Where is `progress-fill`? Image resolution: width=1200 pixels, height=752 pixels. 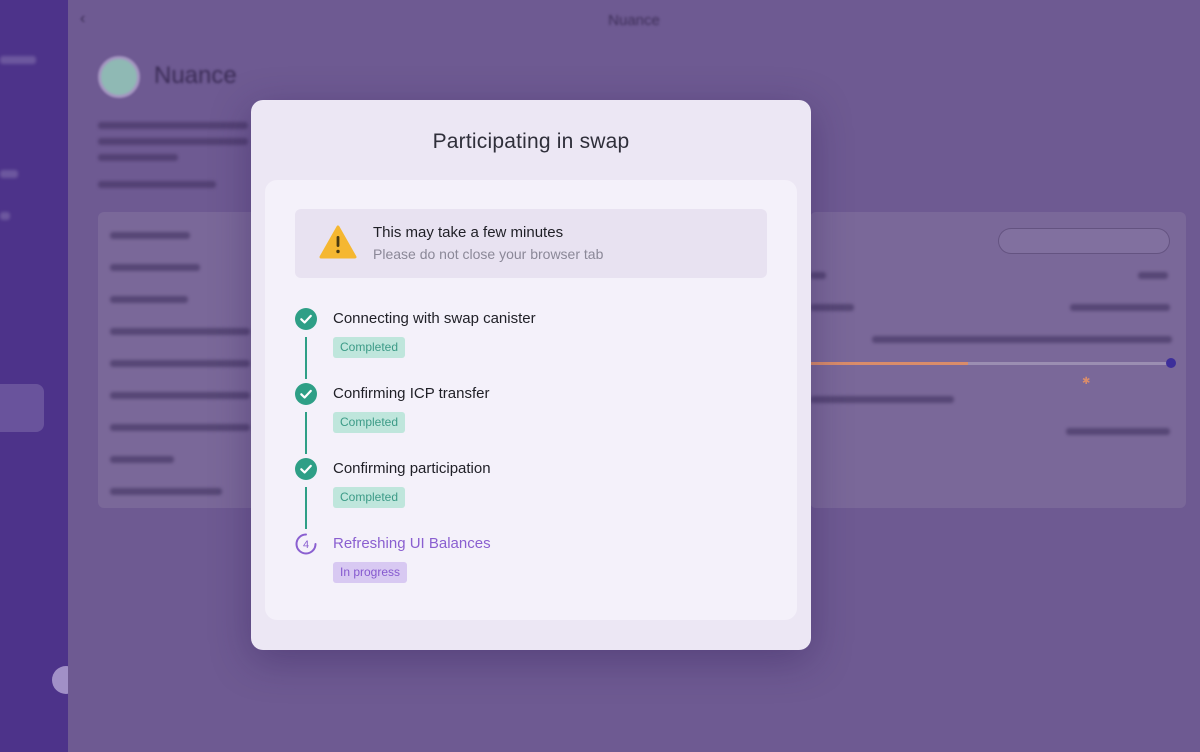
progress-fill is located at coordinates (889, 363).